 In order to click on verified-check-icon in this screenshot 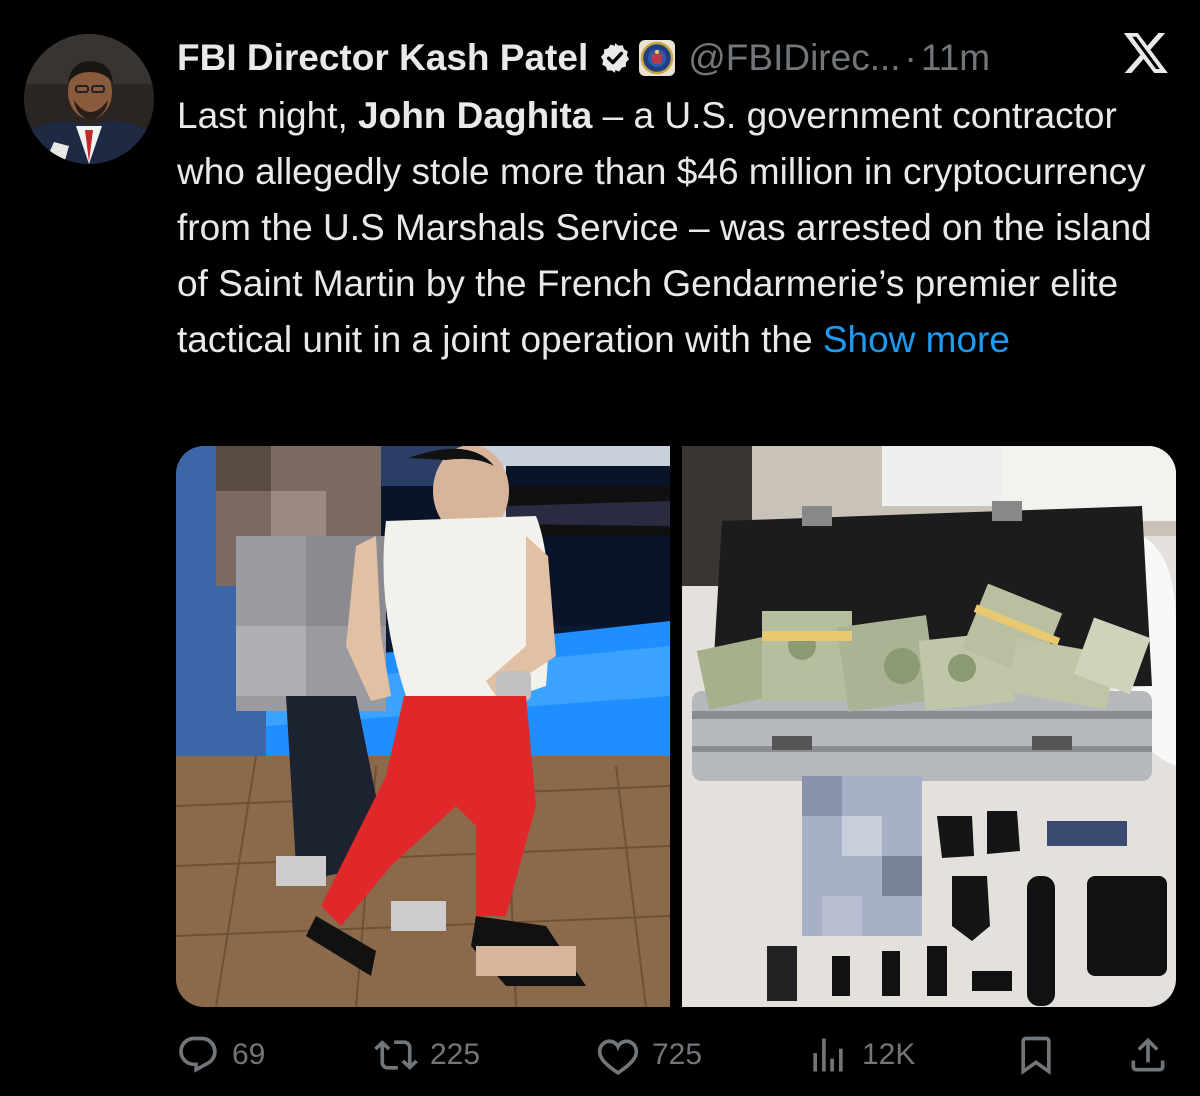, I will do `click(615, 58)`.